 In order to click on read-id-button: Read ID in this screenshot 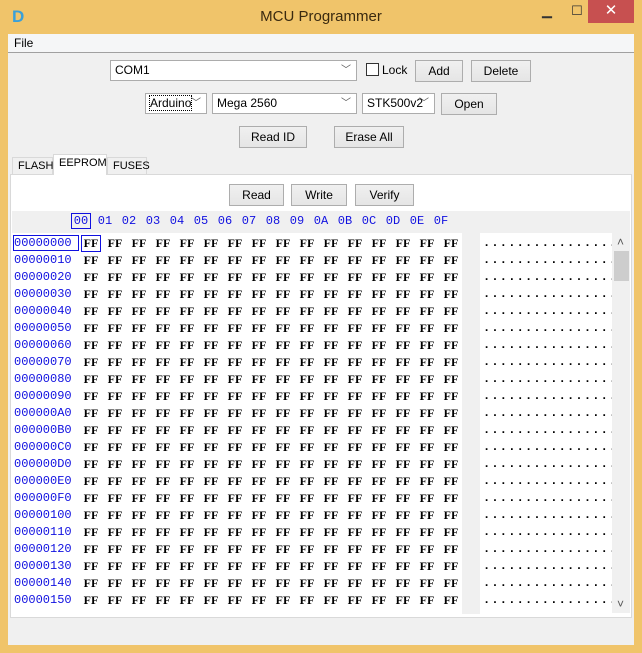, I will do `click(273, 137)`.